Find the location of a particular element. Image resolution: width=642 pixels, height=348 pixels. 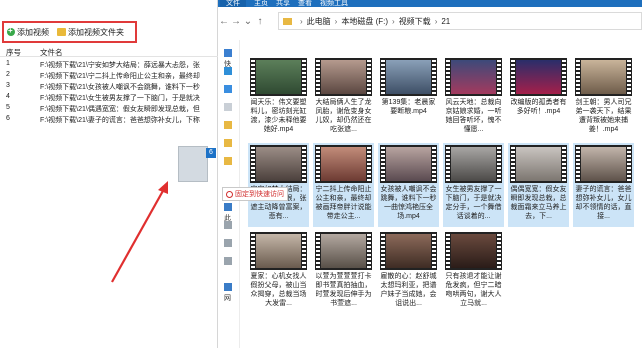

row-number: 3 is located at coordinates (8, 85).